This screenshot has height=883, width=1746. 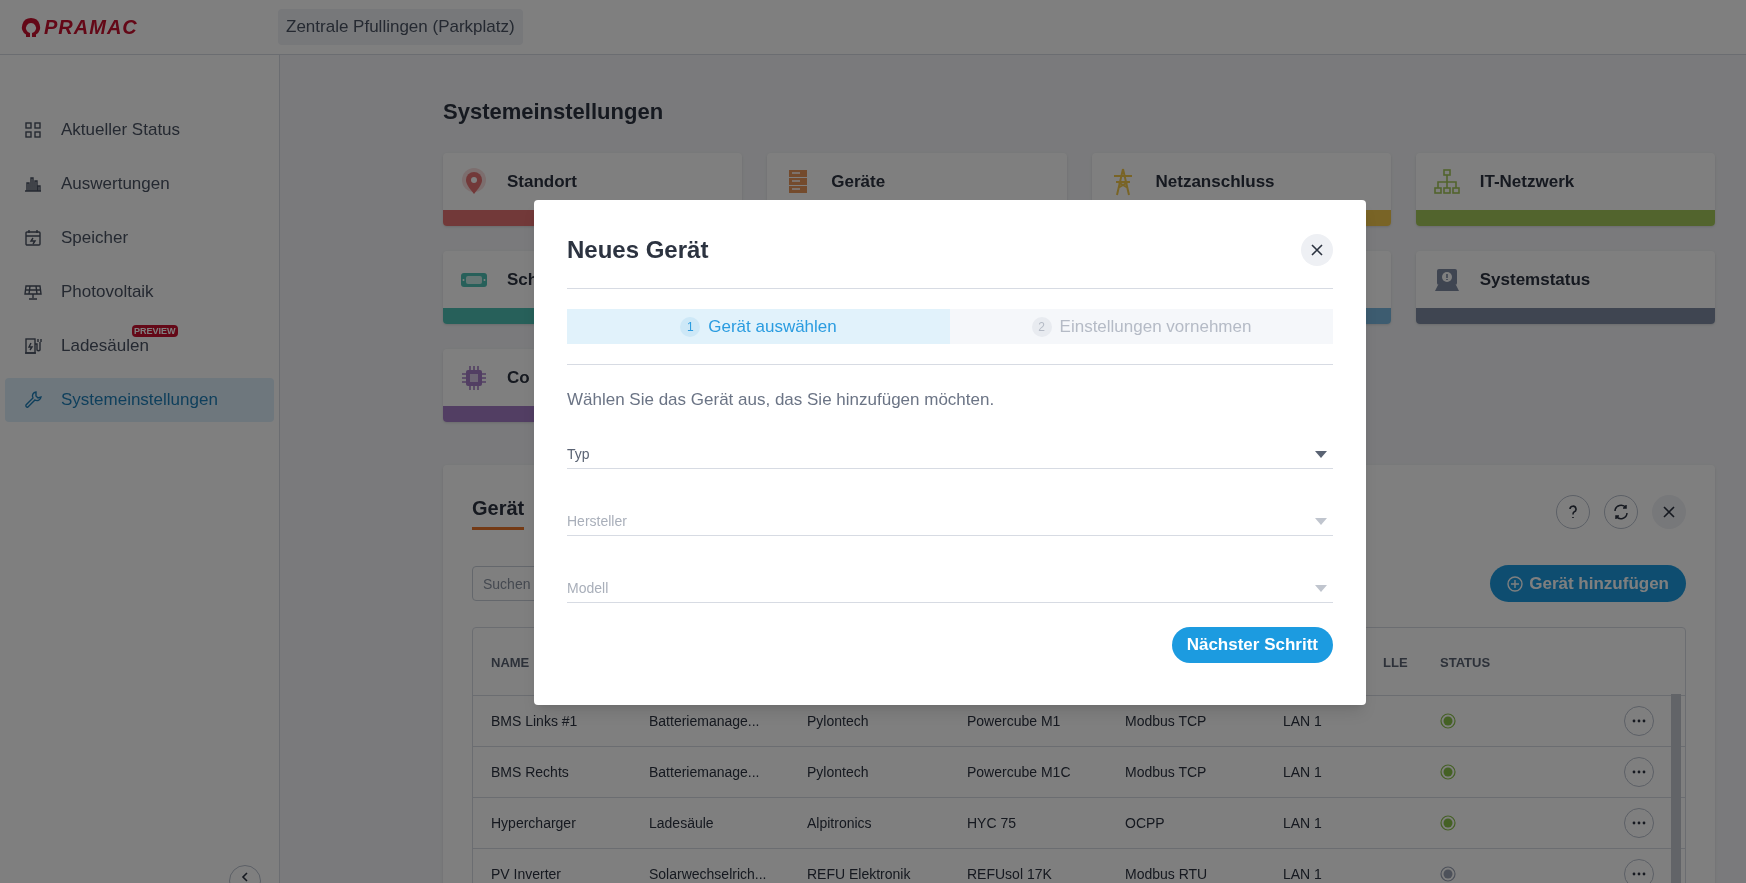 I want to click on column-header: STATUS, so click(x=1465, y=662).